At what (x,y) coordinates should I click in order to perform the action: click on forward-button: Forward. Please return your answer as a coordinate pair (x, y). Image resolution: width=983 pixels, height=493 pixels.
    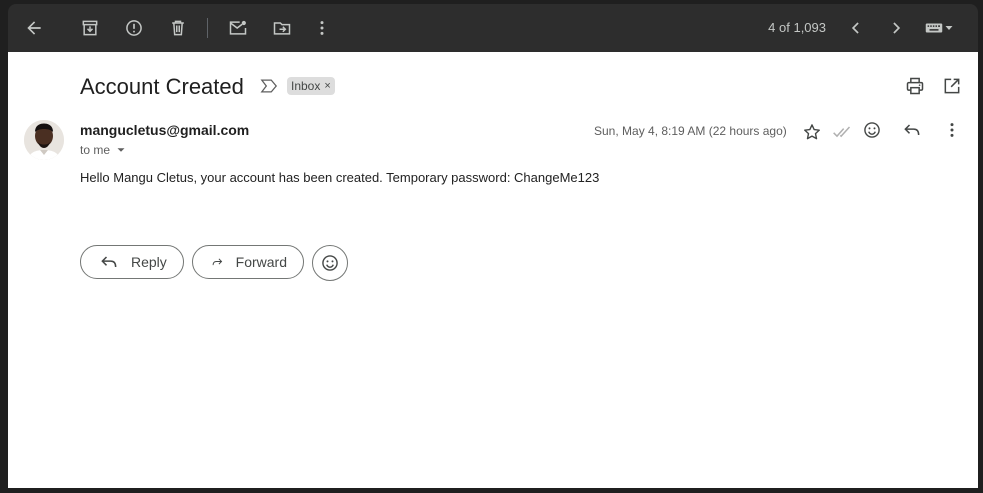
    Looking at the image, I should click on (248, 262).